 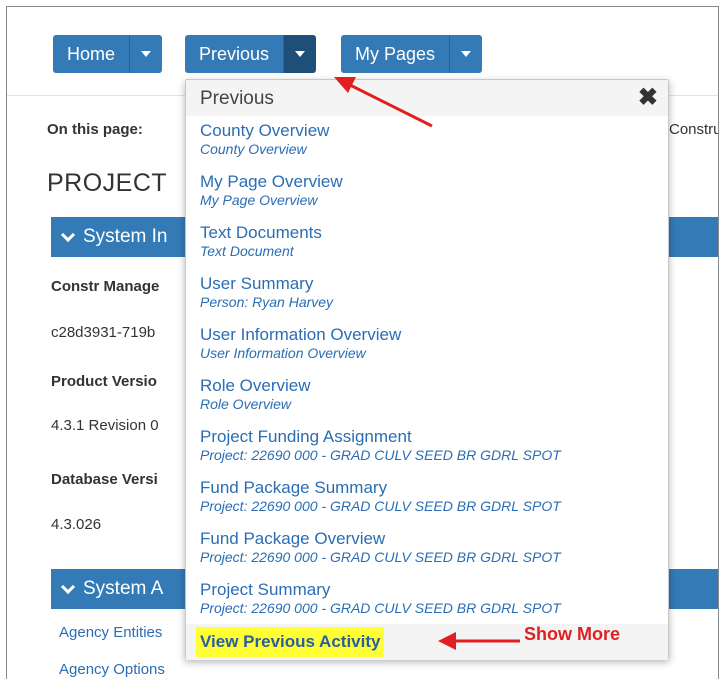 I want to click on field-value-database: 4.3.026, so click(x=76, y=524).